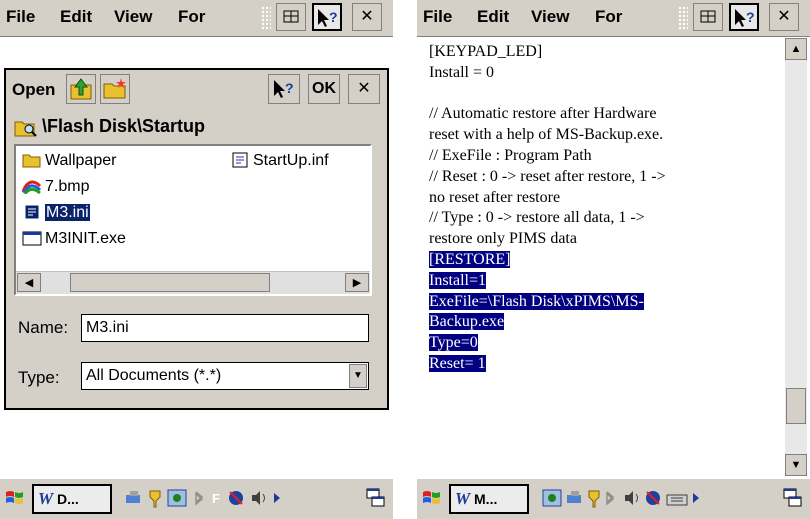 This screenshot has height=519, width=810. Describe the element at coordinates (25, 129) in the screenshot. I see `search-folder-icon` at that location.